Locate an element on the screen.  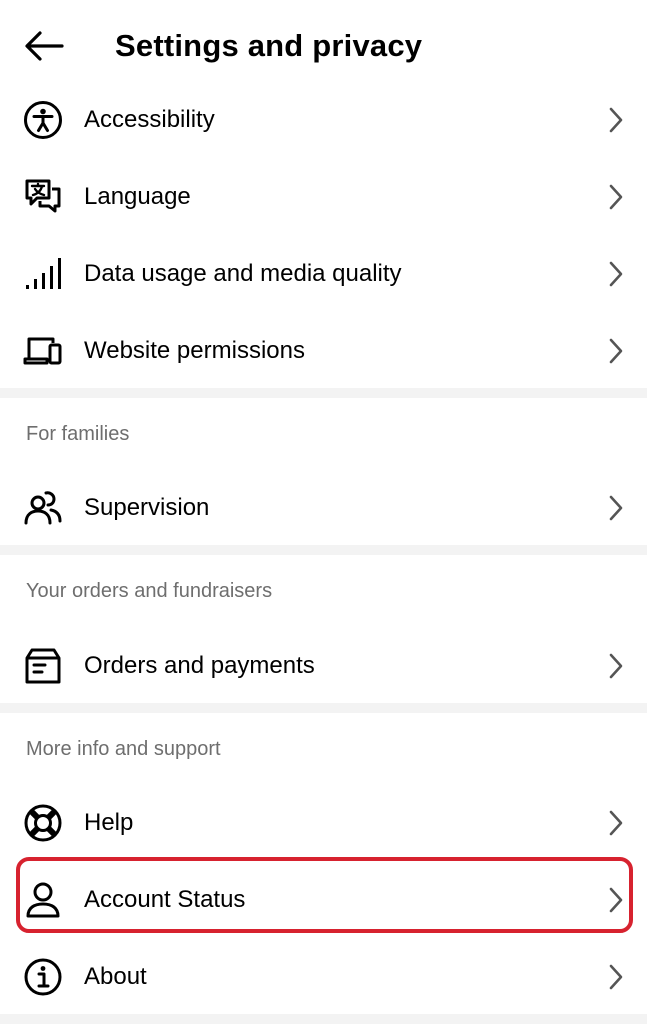
devices-icon is located at coordinates (43, 351).